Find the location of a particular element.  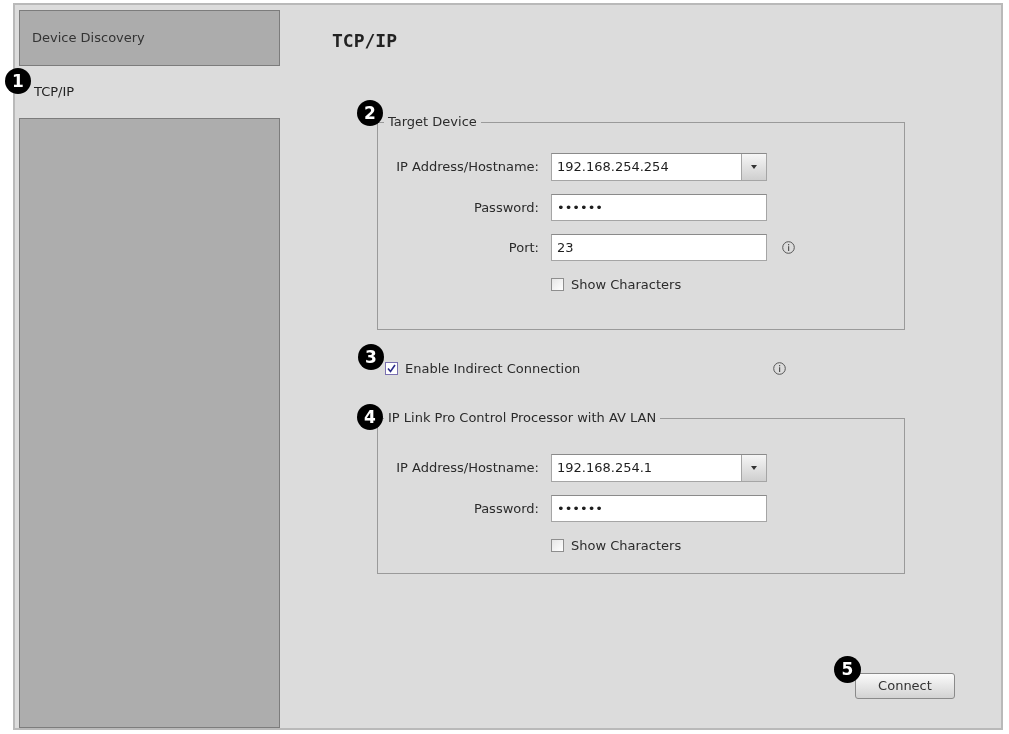

input-field: 23 is located at coordinates (659, 247).